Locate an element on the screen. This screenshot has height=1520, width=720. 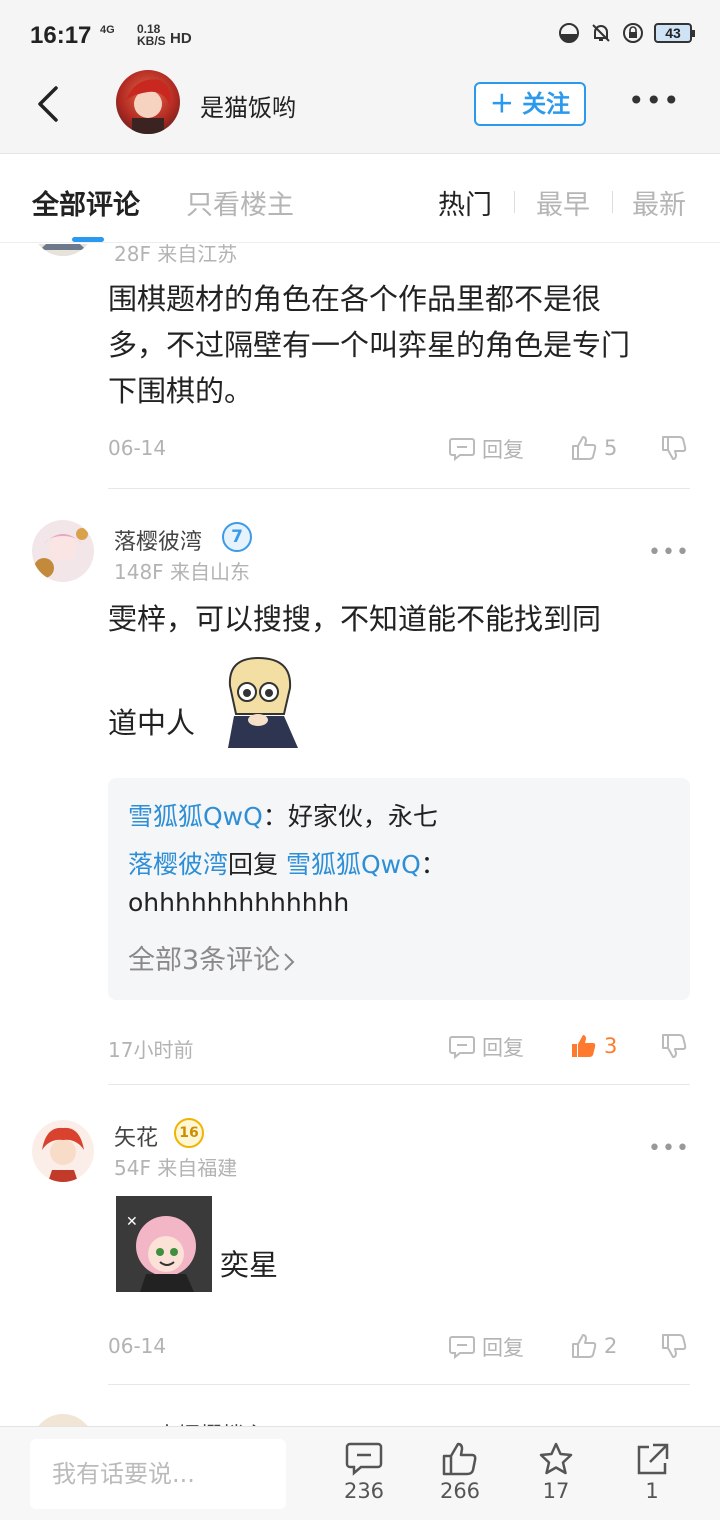
sort-hot: 热门 is located at coordinates (465, 202).